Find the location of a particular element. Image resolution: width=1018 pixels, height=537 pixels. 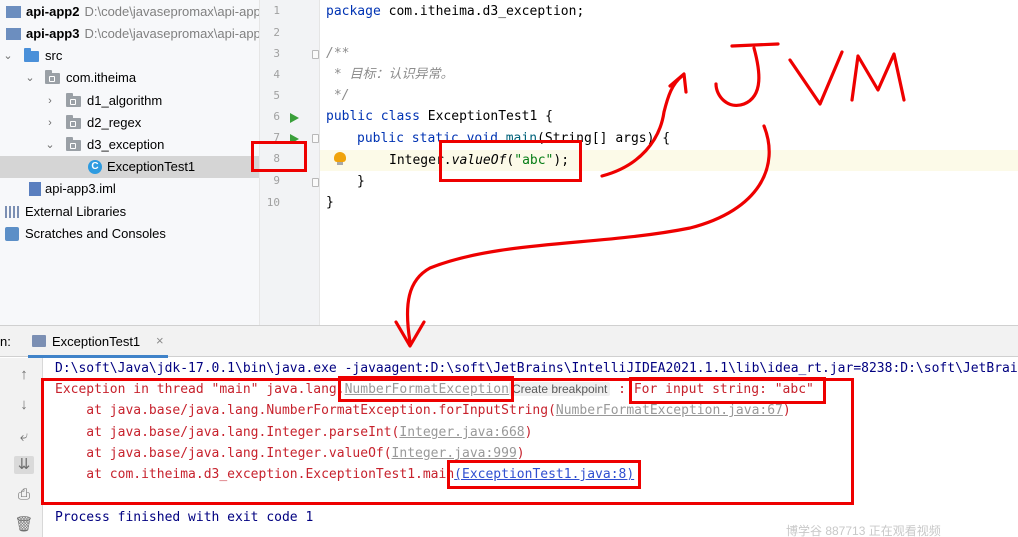

tree-item-scratches: Scratches and Consoles is located at coordinates (129, 234).